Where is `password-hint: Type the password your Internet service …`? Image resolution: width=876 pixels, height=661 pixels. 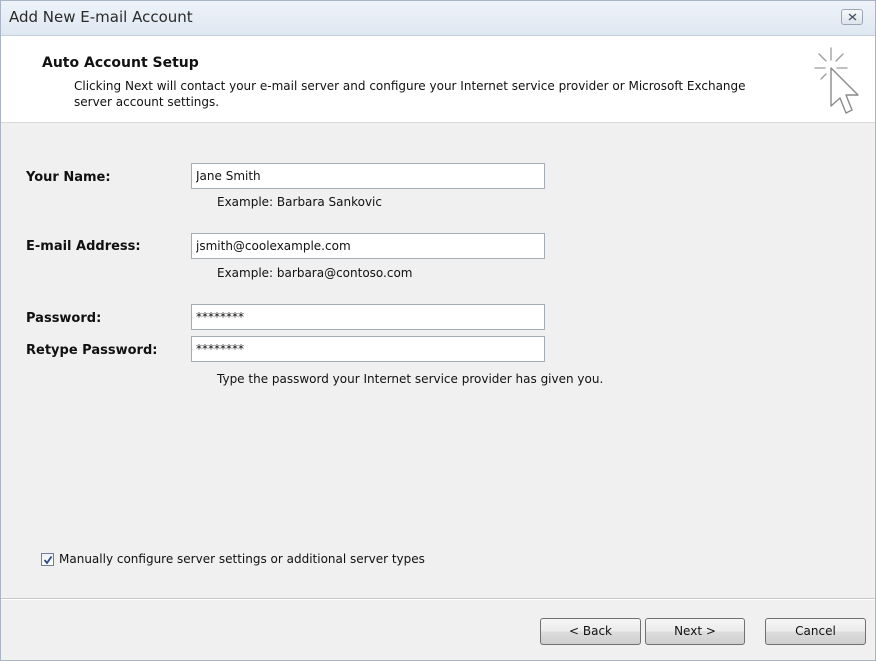
password-hint: Type the password your Internet service … is located at coordinates (410, 379).